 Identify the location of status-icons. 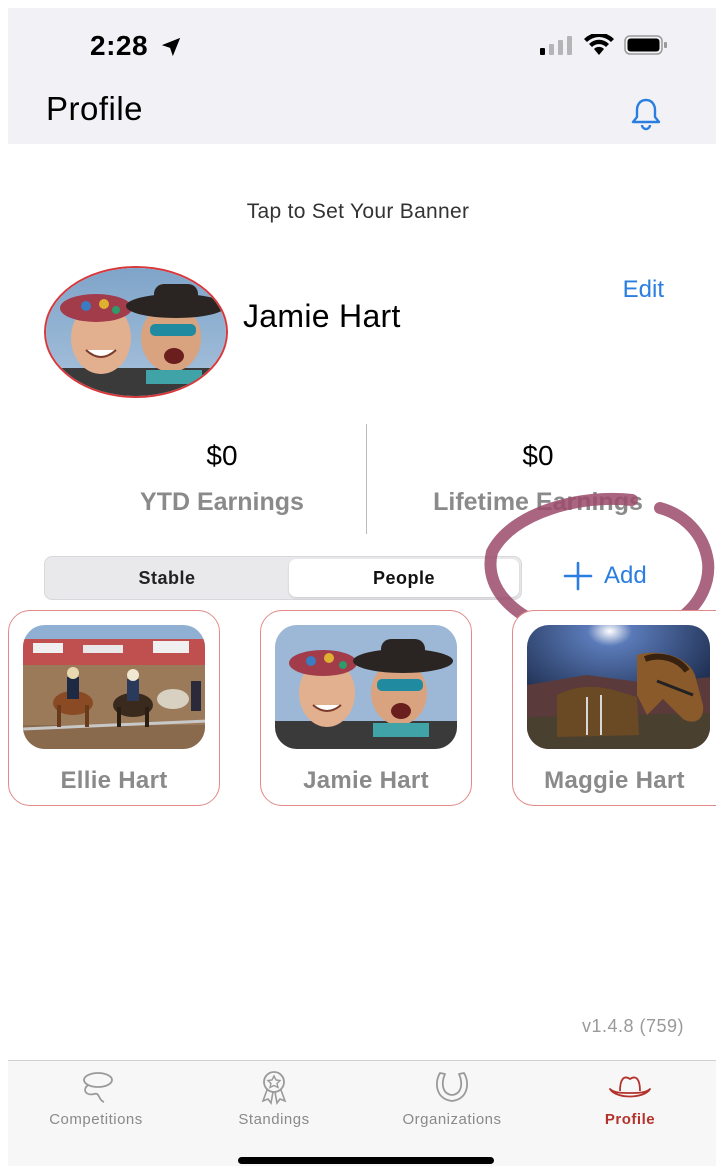
(604, 45).